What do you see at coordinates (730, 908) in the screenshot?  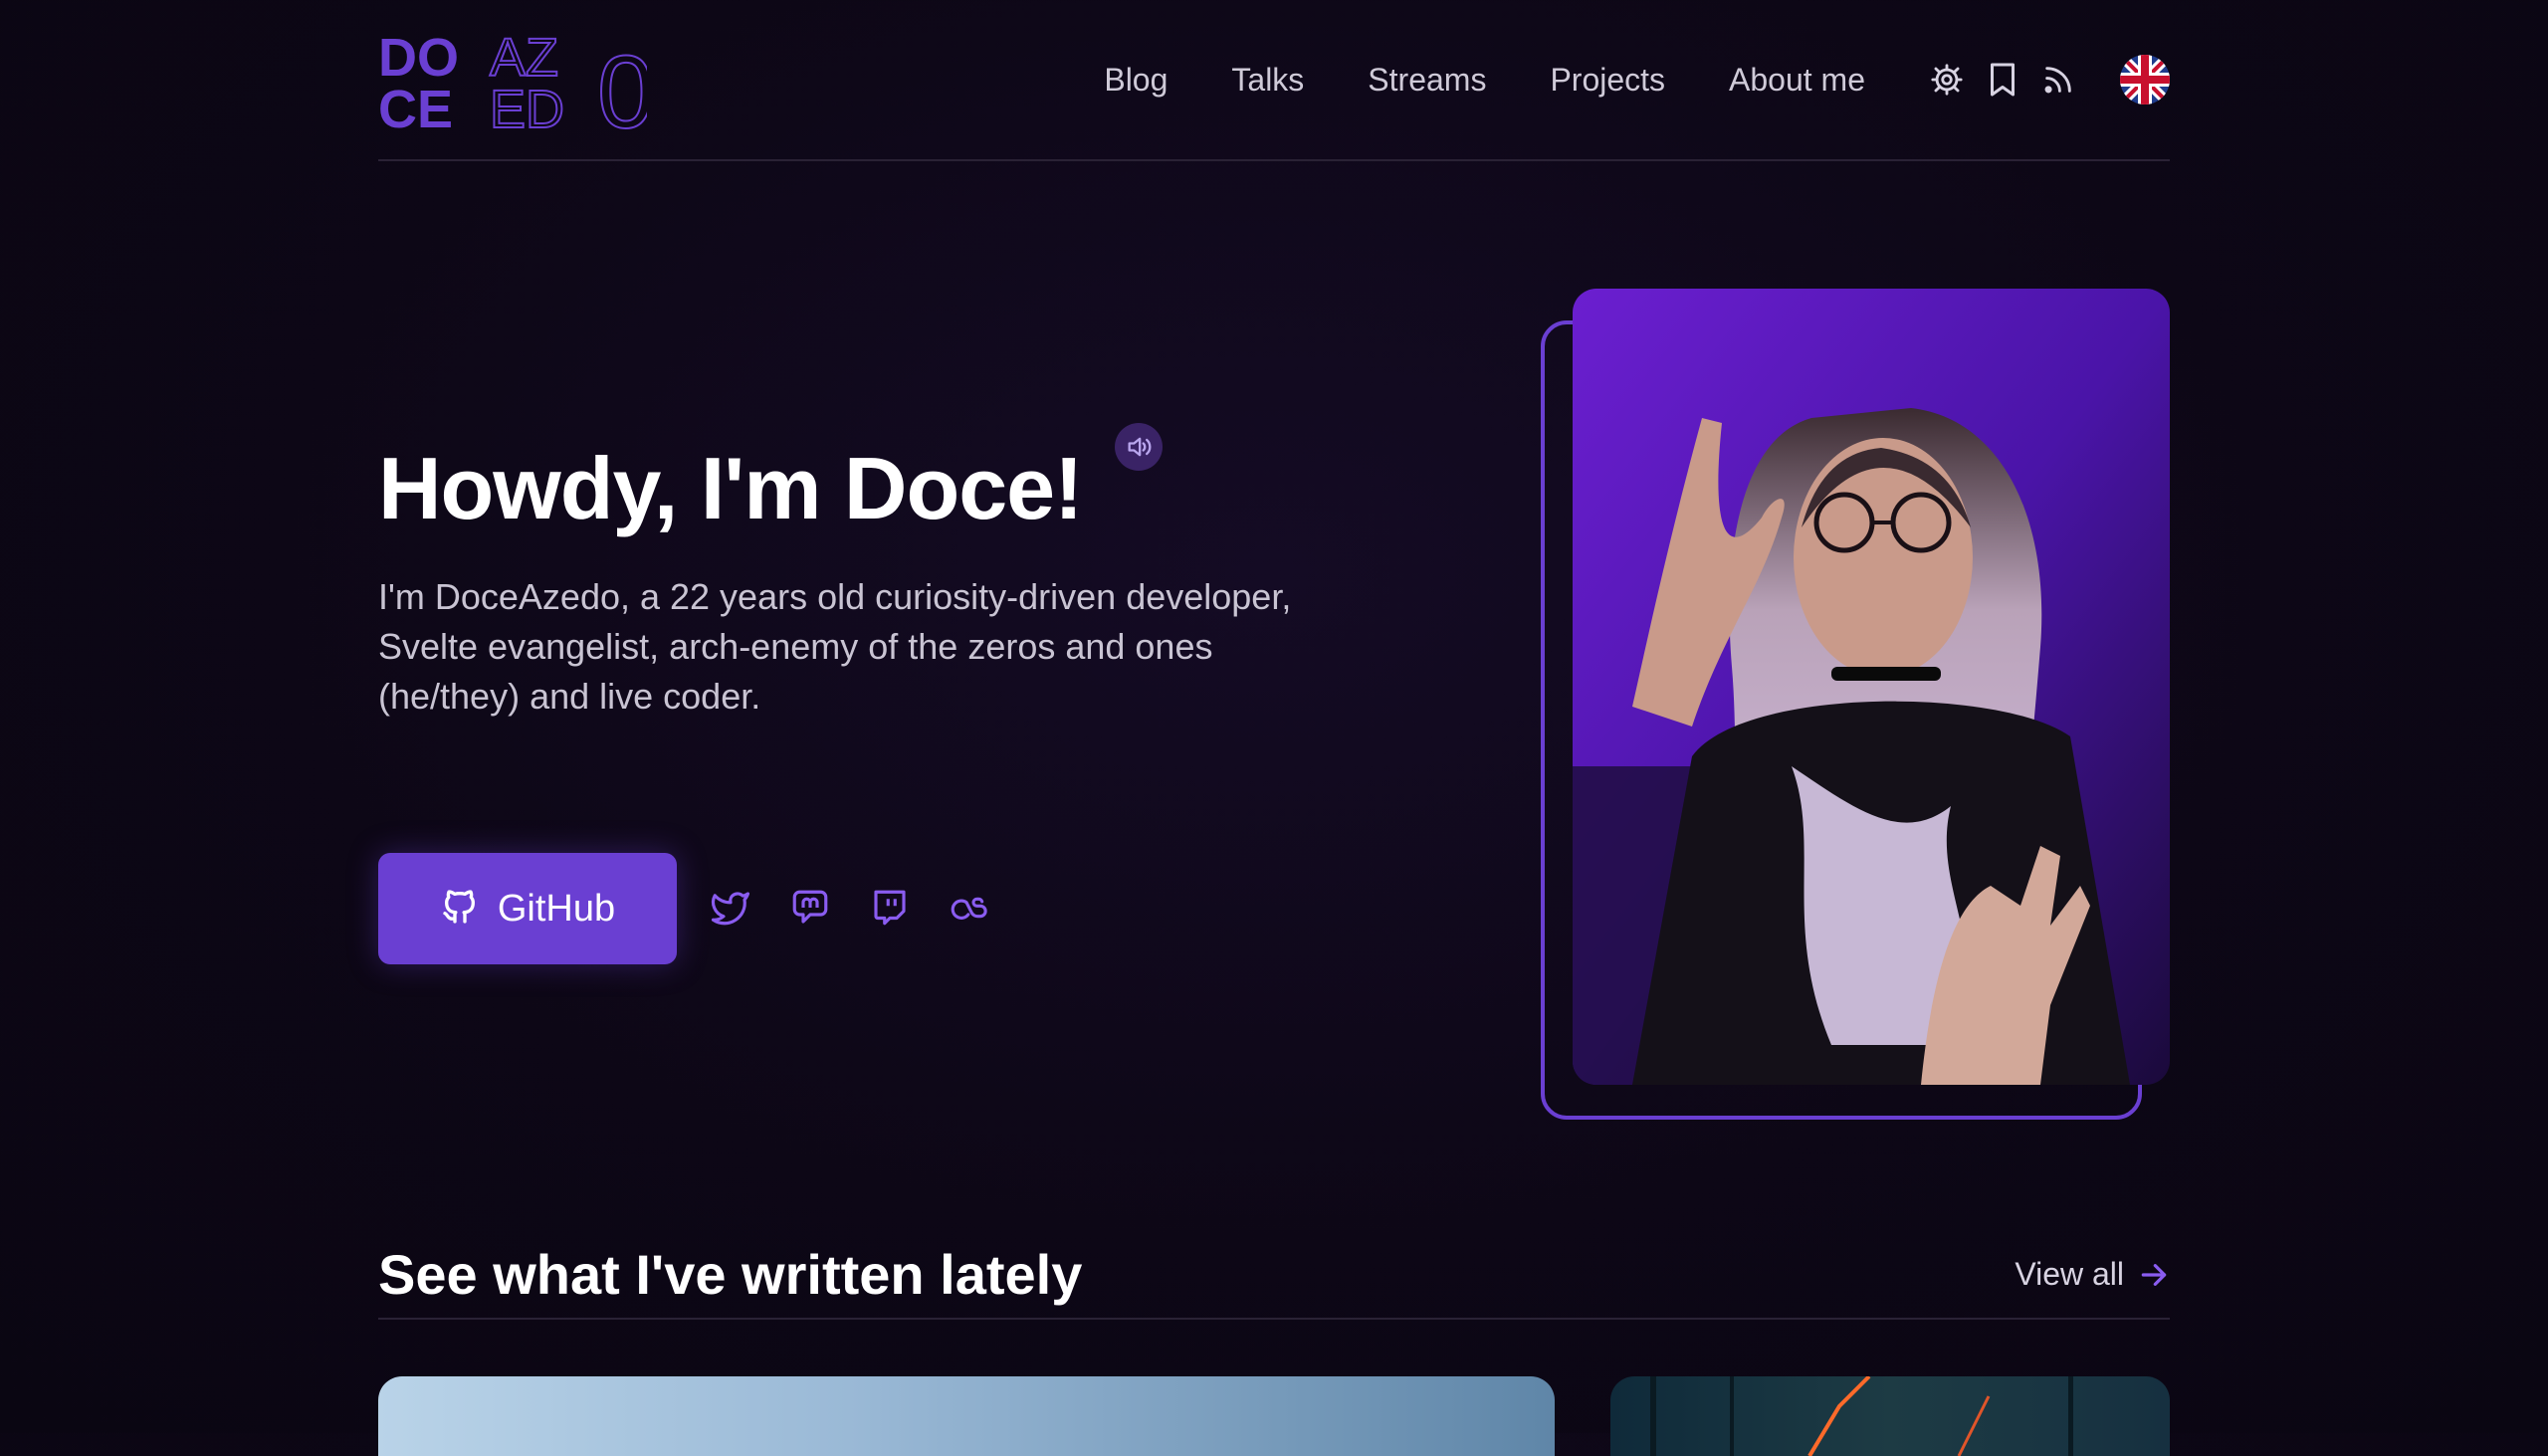 I see `twitter-icon` at bounding box center [730, 908].